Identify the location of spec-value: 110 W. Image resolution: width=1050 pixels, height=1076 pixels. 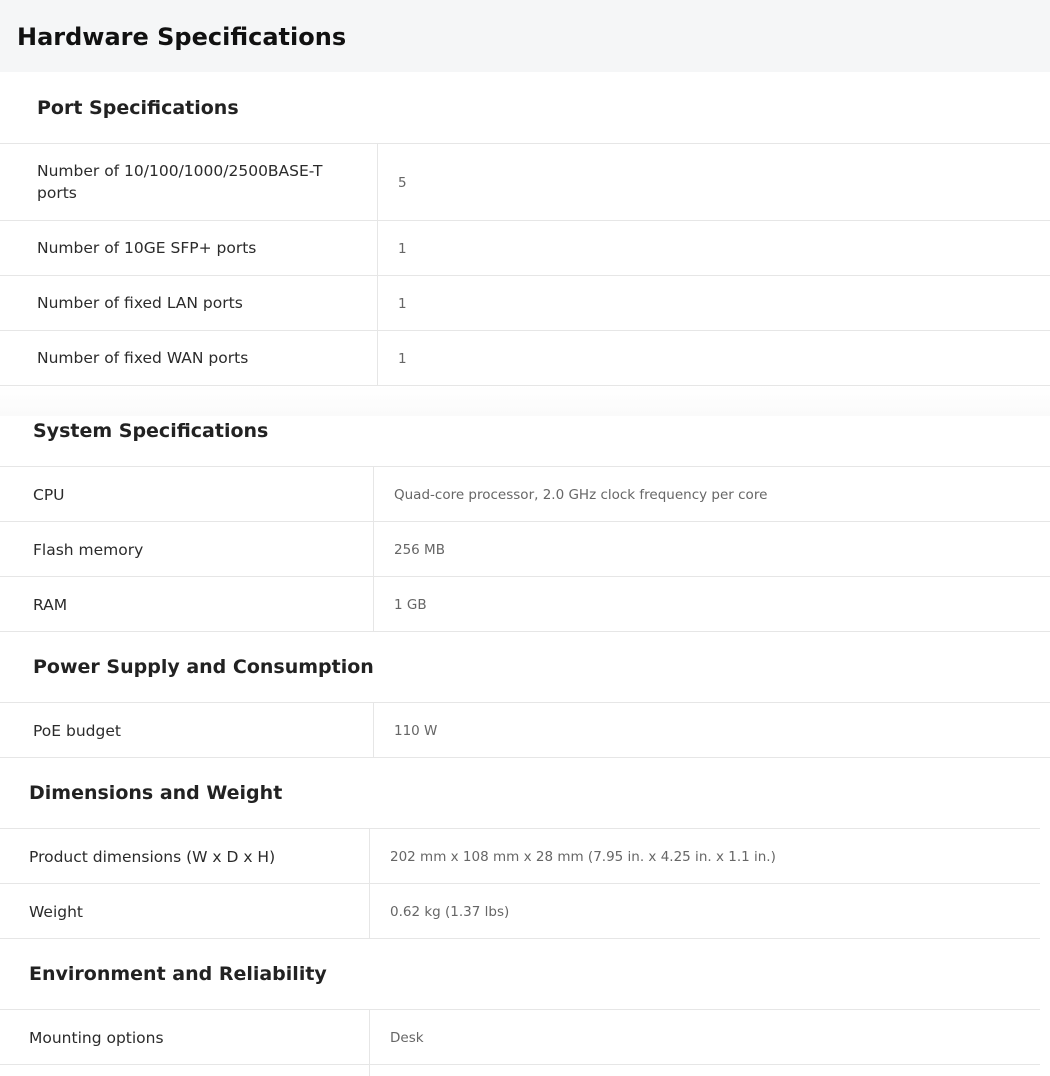
(416, 731).